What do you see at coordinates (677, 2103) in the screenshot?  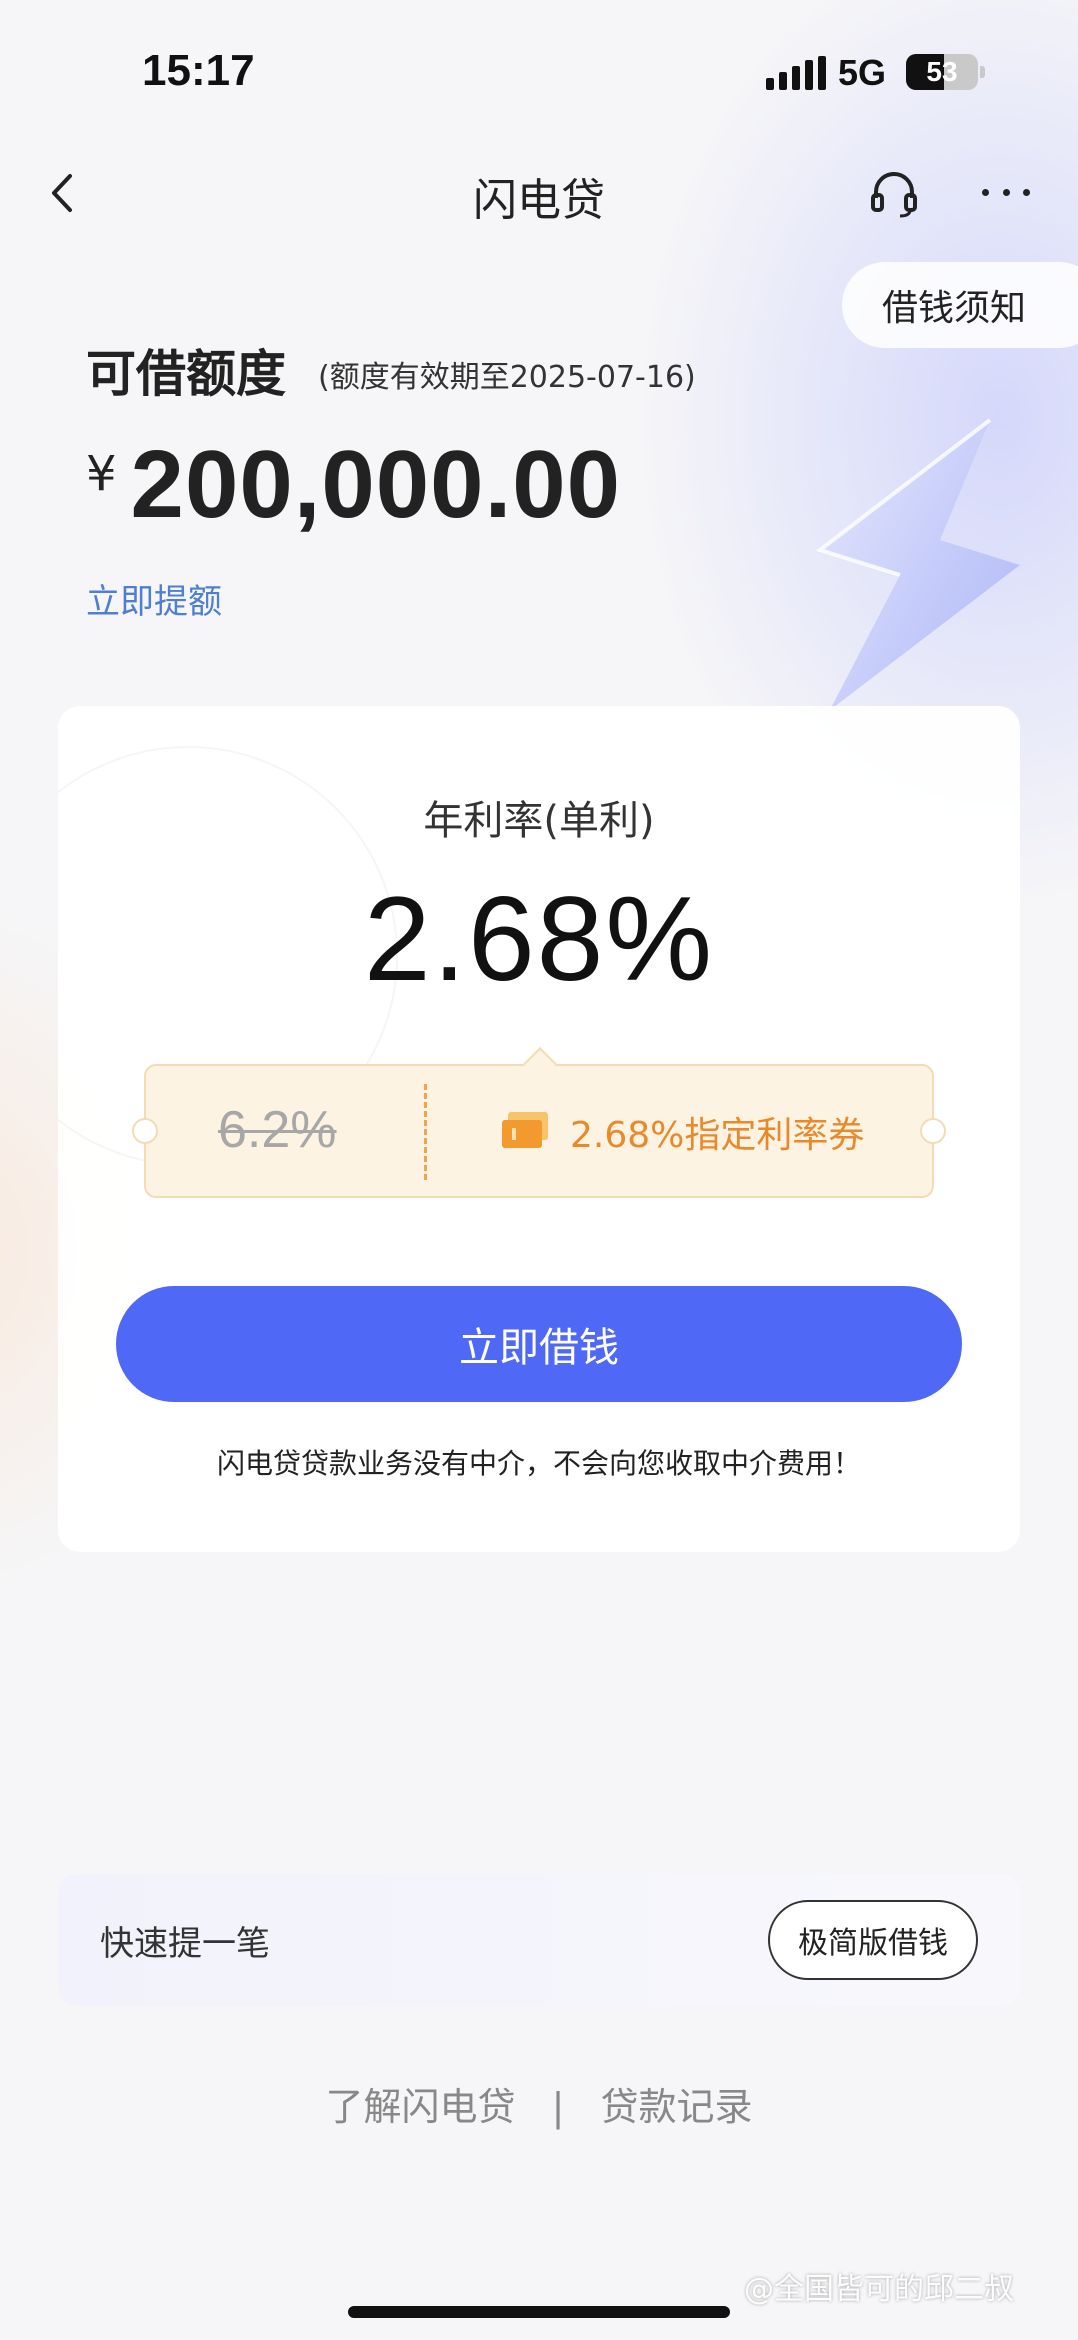 I see `loan-records-link: 贷款记录` at bounding box center [677, 2103].